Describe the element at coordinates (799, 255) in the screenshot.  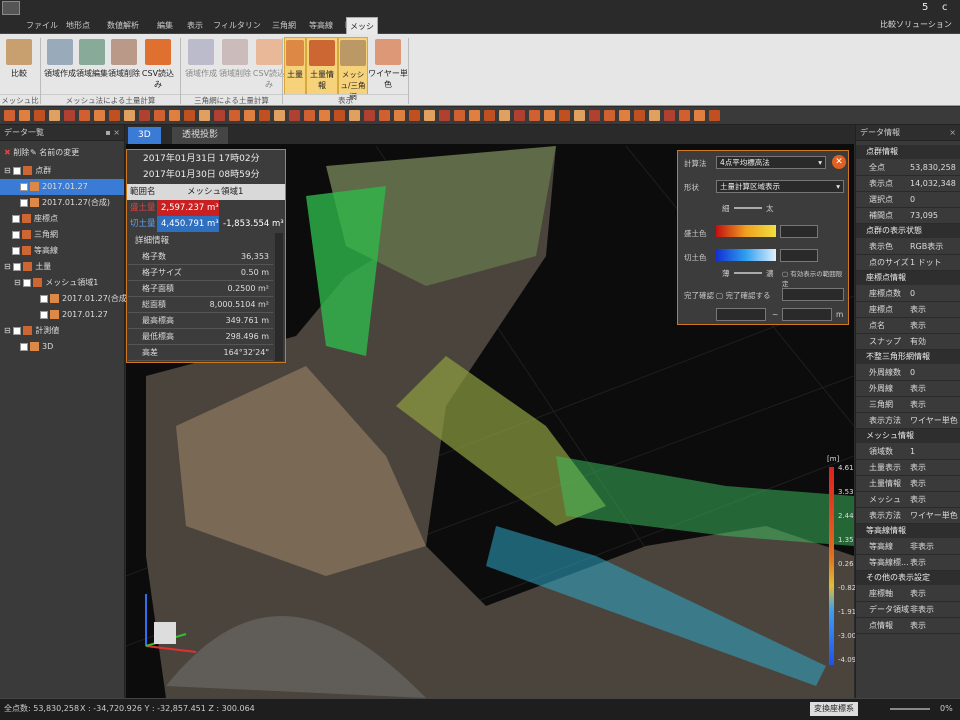
I see `cut-range-input` at that location.